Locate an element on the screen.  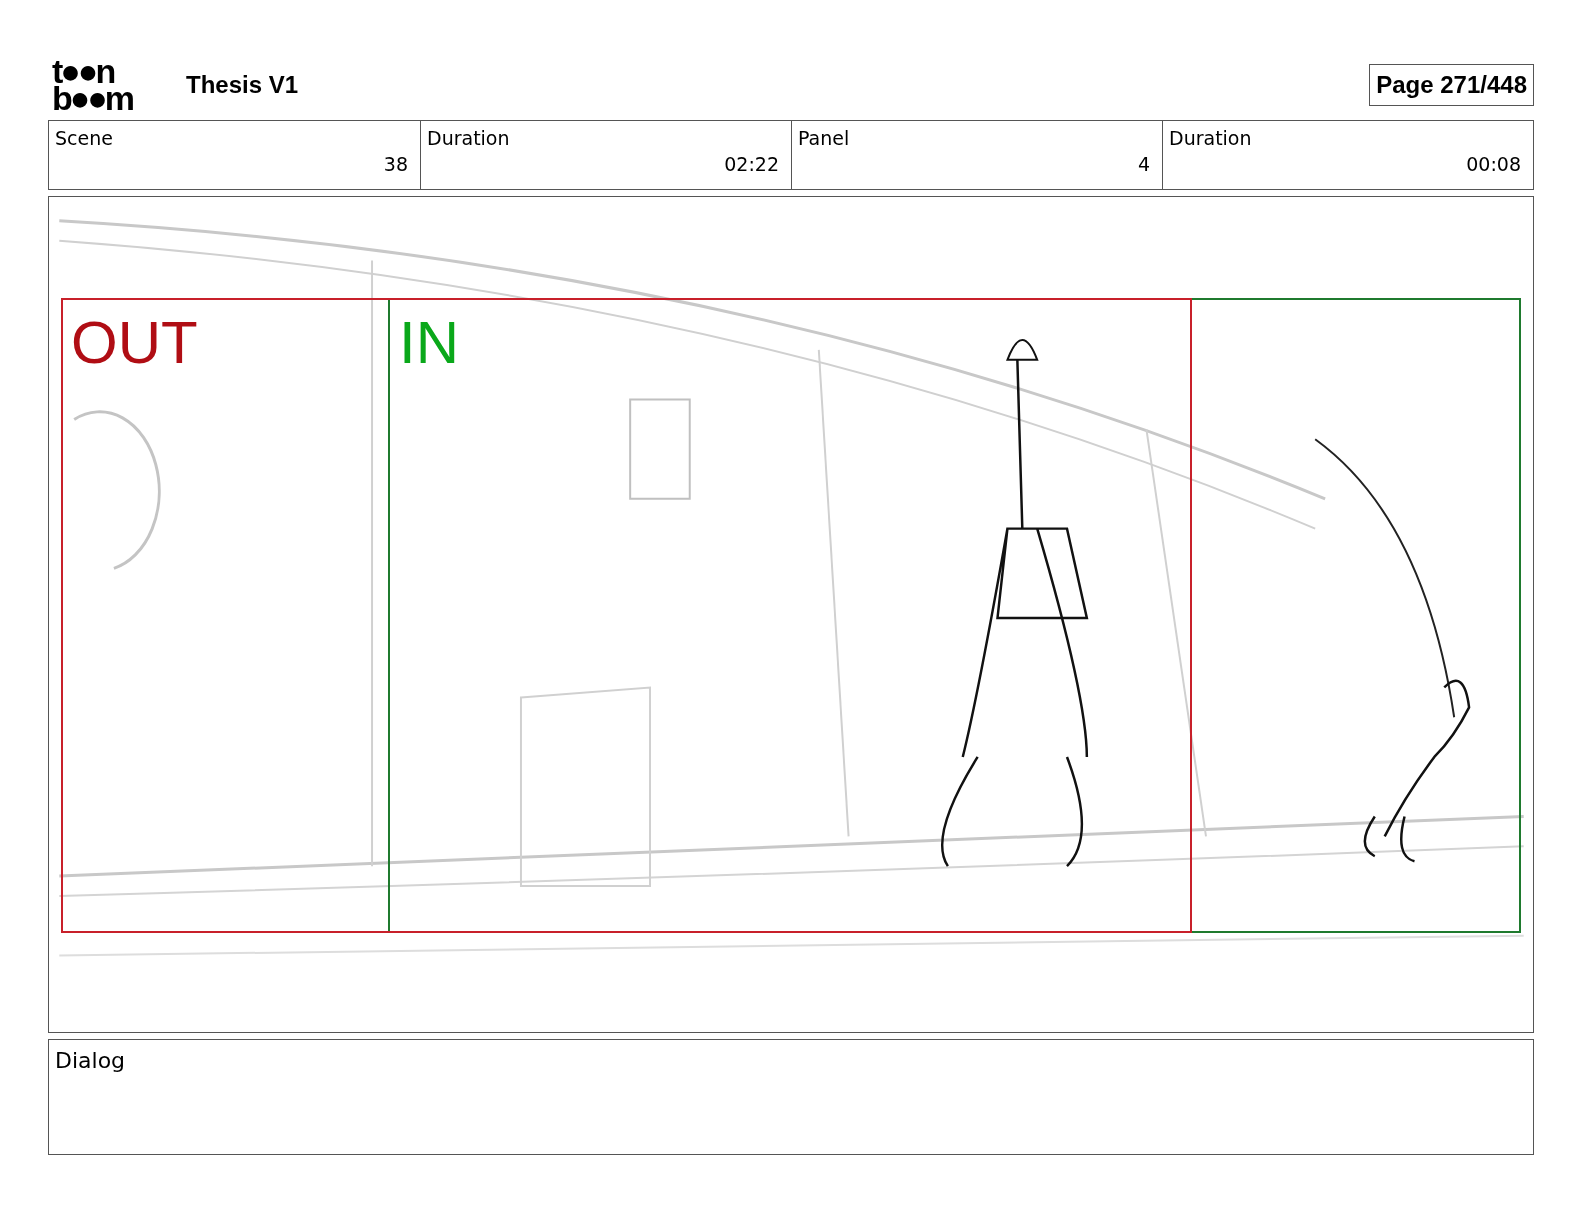
page-number: Page 271/448 is located at coordinates (1451, 85).